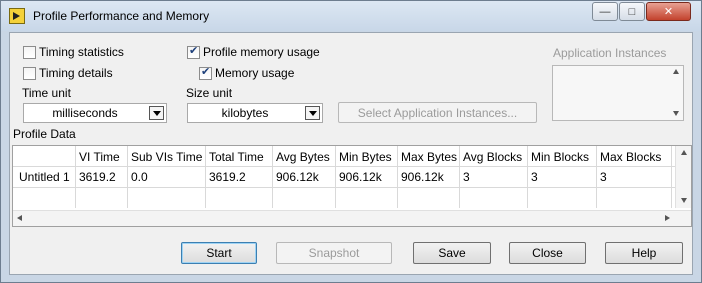 This screenshot has width=702, height=283. What do you see at coordinates (85, 113) in the screenshot?
I see `time-unit-value: milliseconds` at bounding box center [85, 113].